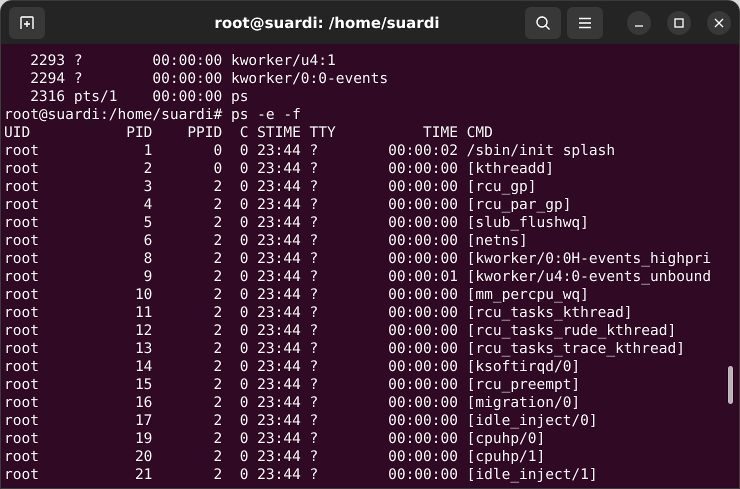  Describe the element at coordinates (345, 349) in the screenshot. I see `terminal-line: root 13 2 0 23:44 ? 00:00:00 [rcu_tasks_trace_kthread]` at that location.